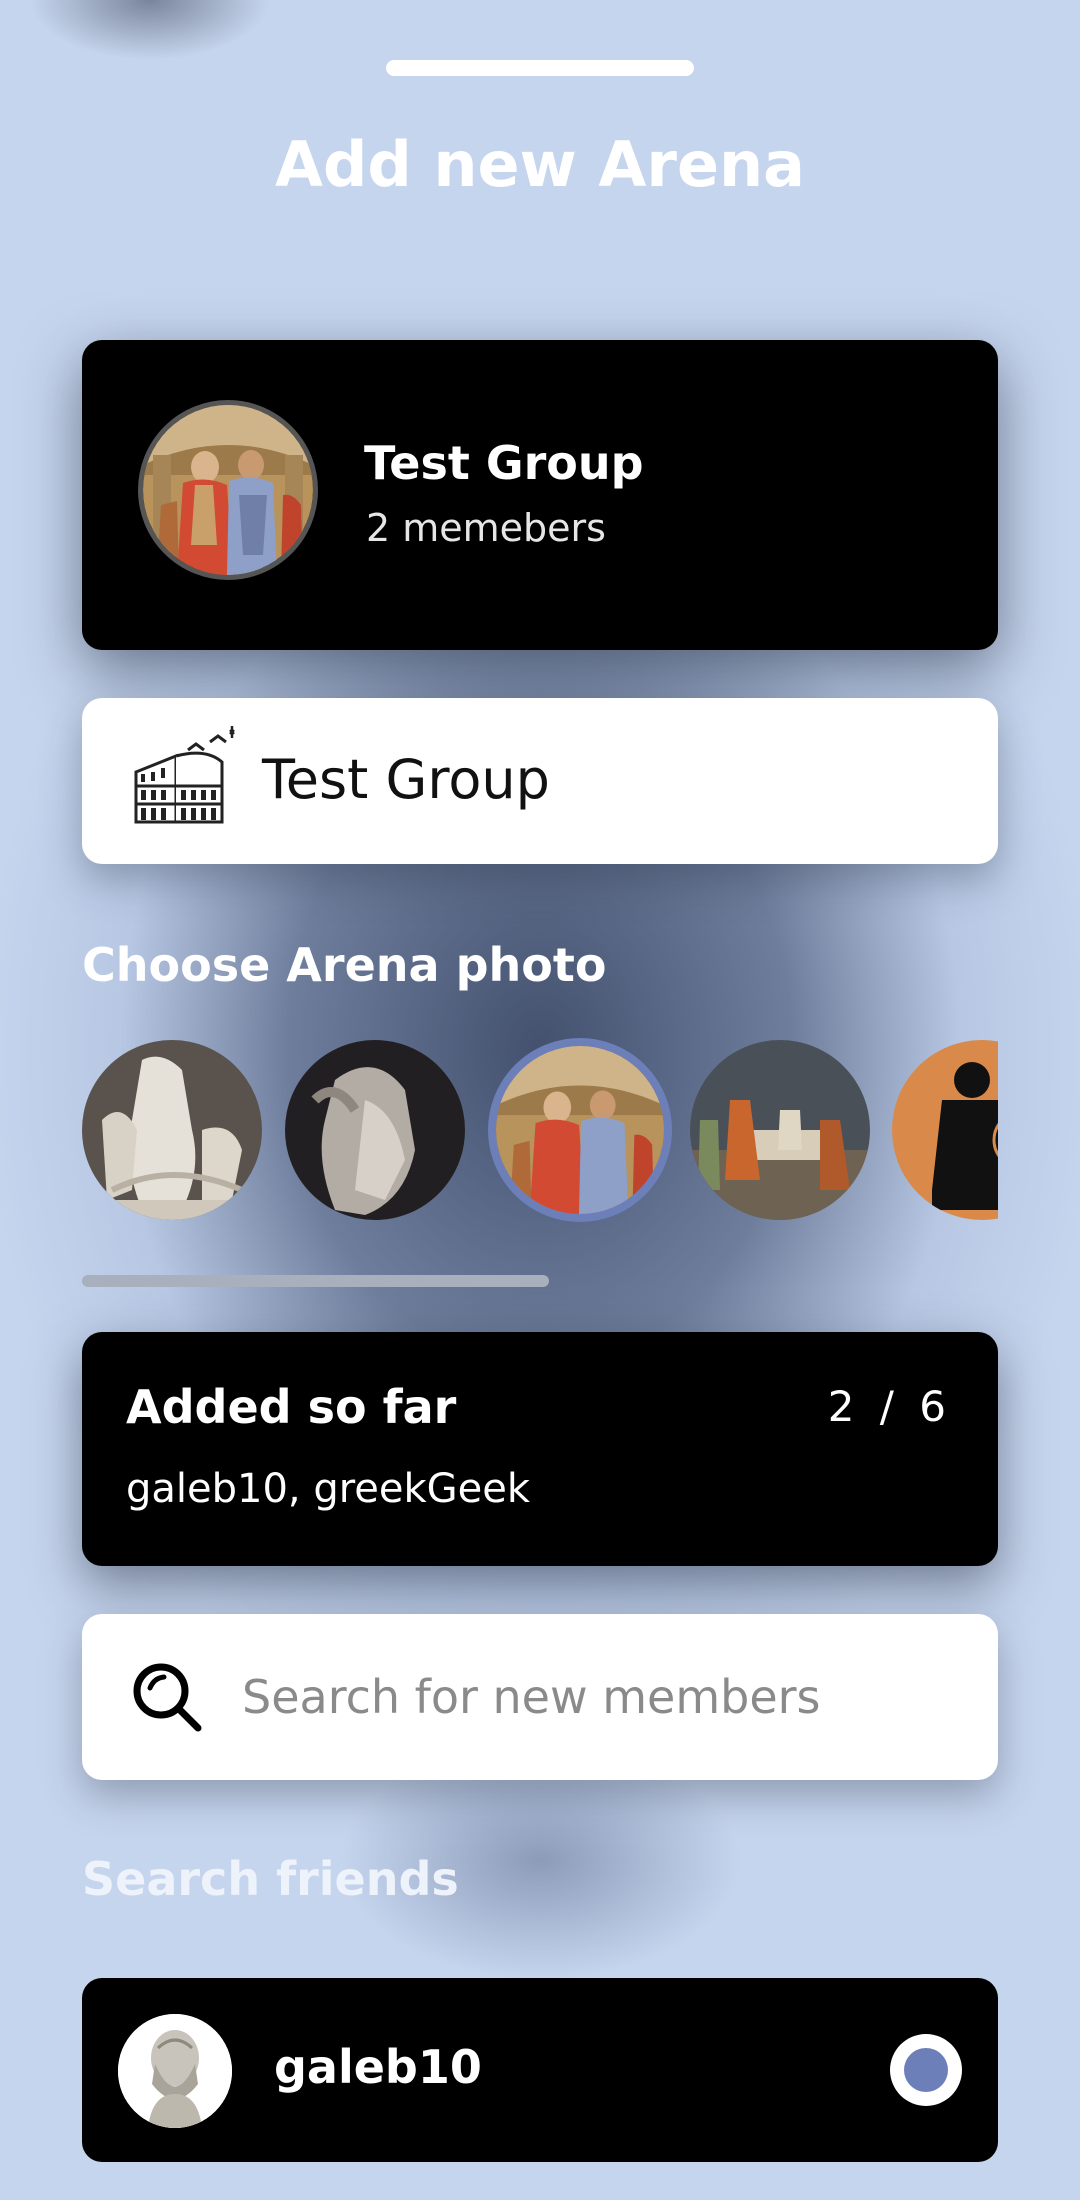 This screenshot has height=2200, width=1080. What do you see at coordinates (540, 1449) in the screenshot?
I see `added-members-card: Added so far 2 / 6 galeb10, greekGeek` at bounding box center [540, 1449].